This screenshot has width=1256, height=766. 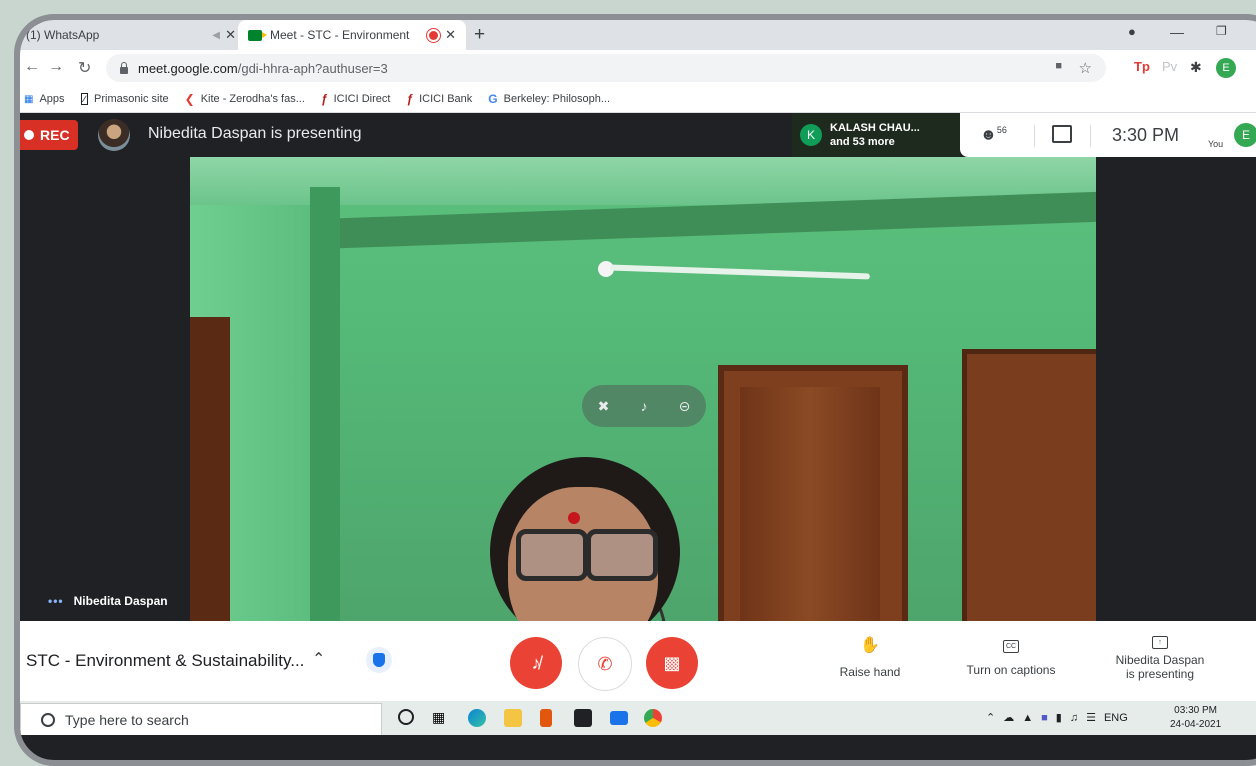 What do you see at coordinates (1196, 67) in the screenshot?
I see `extensions-puzzle-icon: ✱` at bounding box center [1196, 67].